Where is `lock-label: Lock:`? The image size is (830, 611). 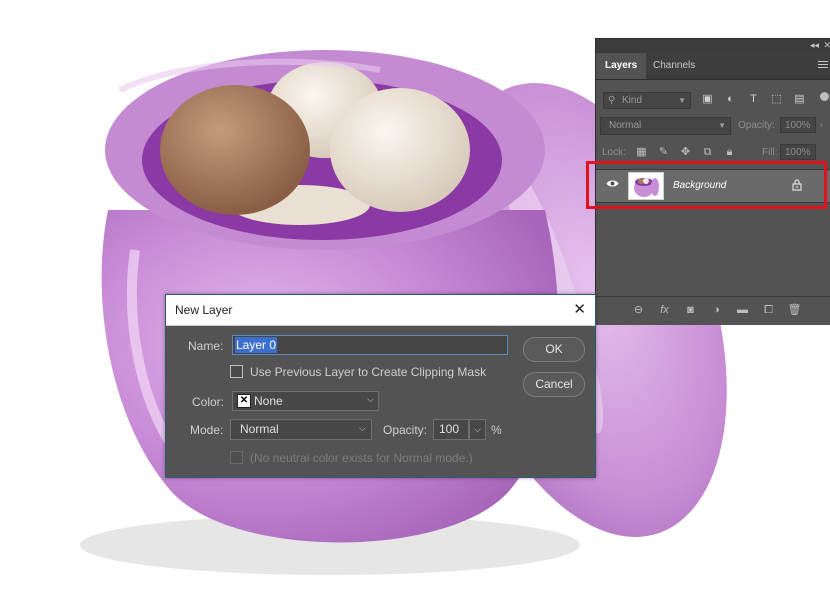 lock-label: Lock: is located at coordinates (614, 152).